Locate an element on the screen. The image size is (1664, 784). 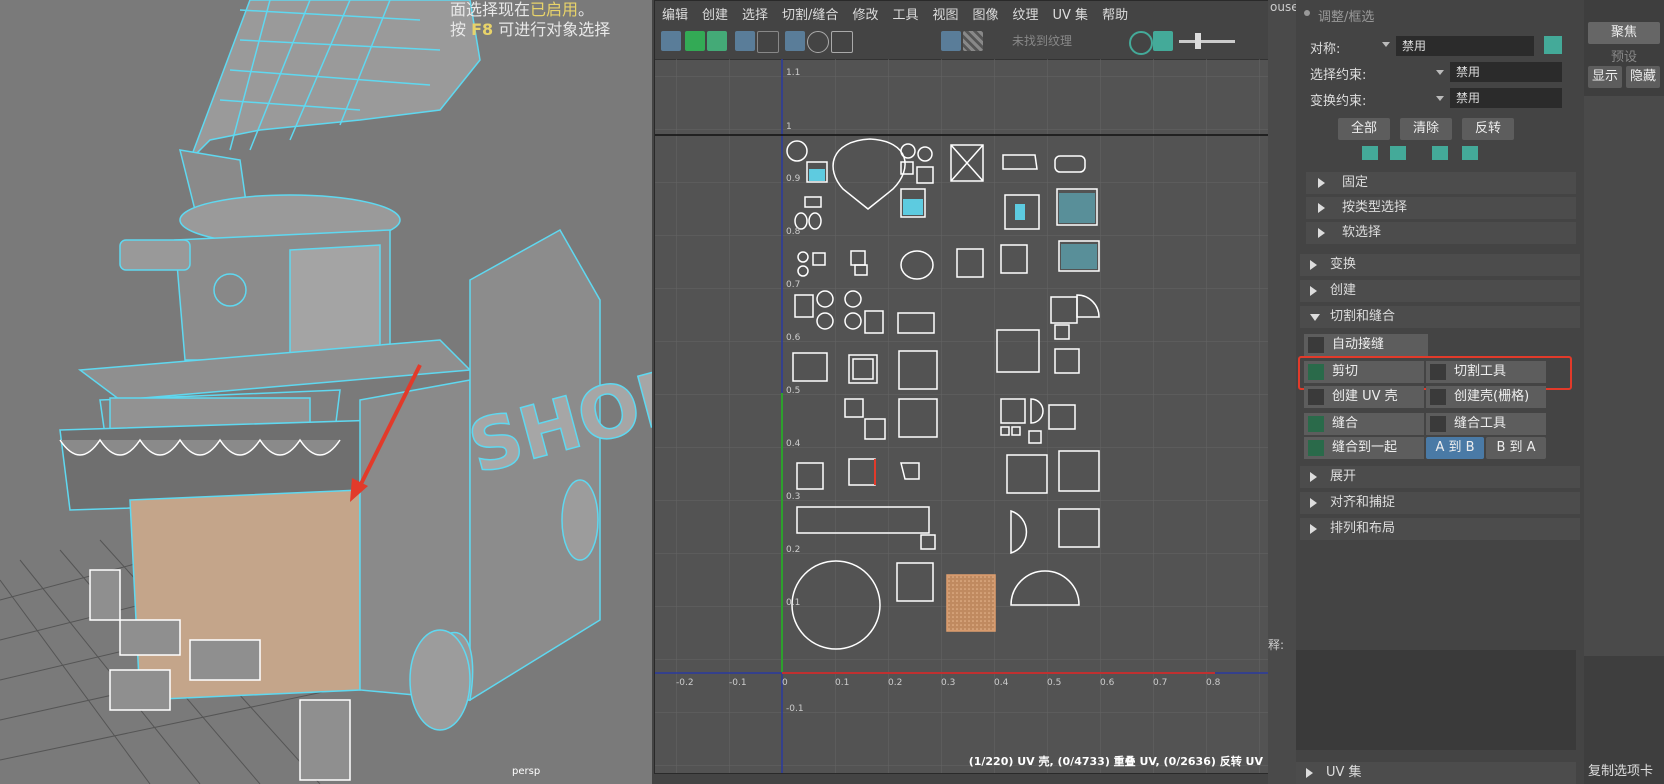
section-transform: 变换 is located at coordinates (1440, 265).